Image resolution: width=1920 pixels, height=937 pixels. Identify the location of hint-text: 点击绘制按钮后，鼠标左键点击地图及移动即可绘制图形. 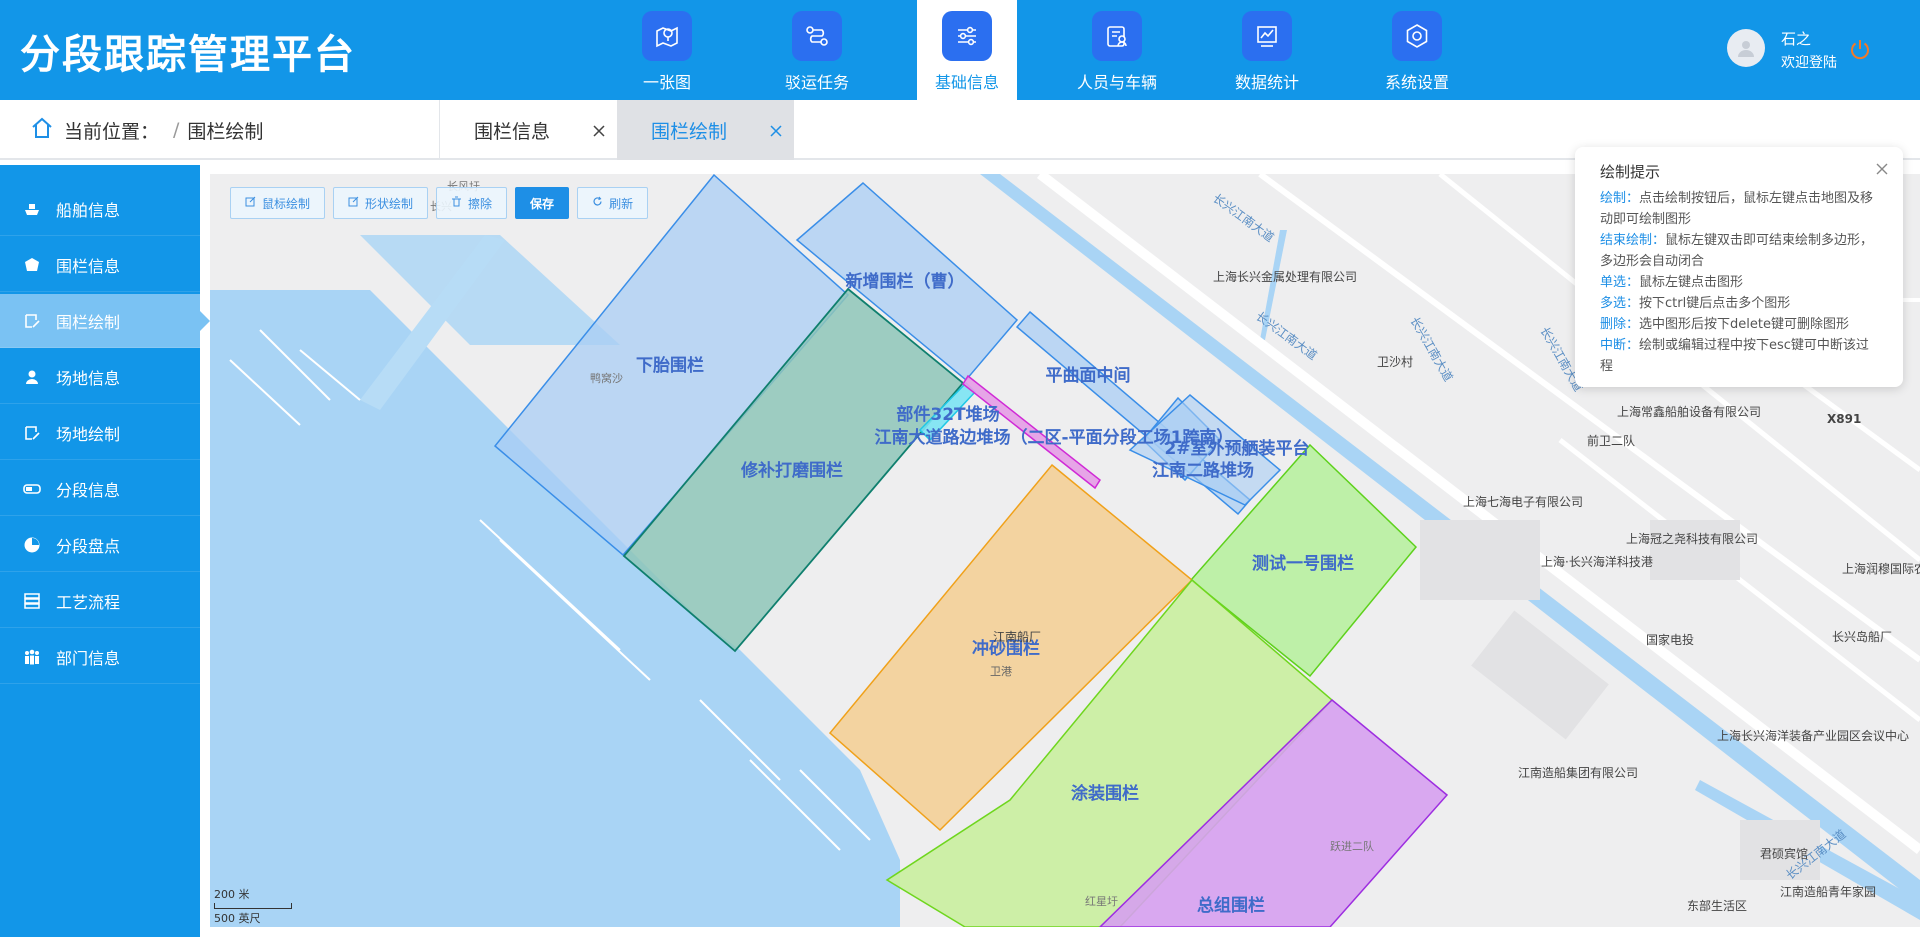
(1737, 209).